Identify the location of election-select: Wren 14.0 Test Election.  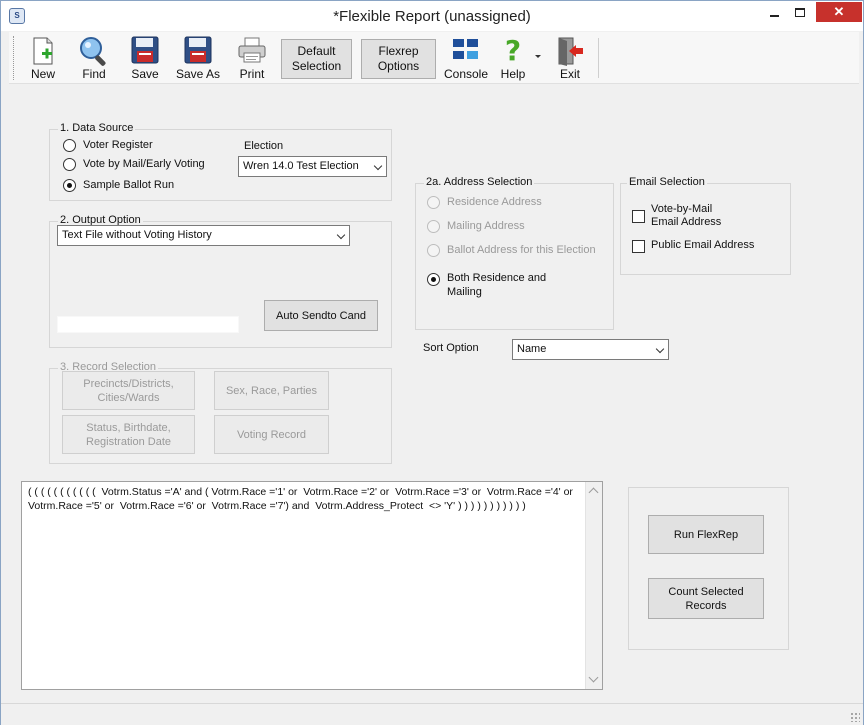
(312, 166).